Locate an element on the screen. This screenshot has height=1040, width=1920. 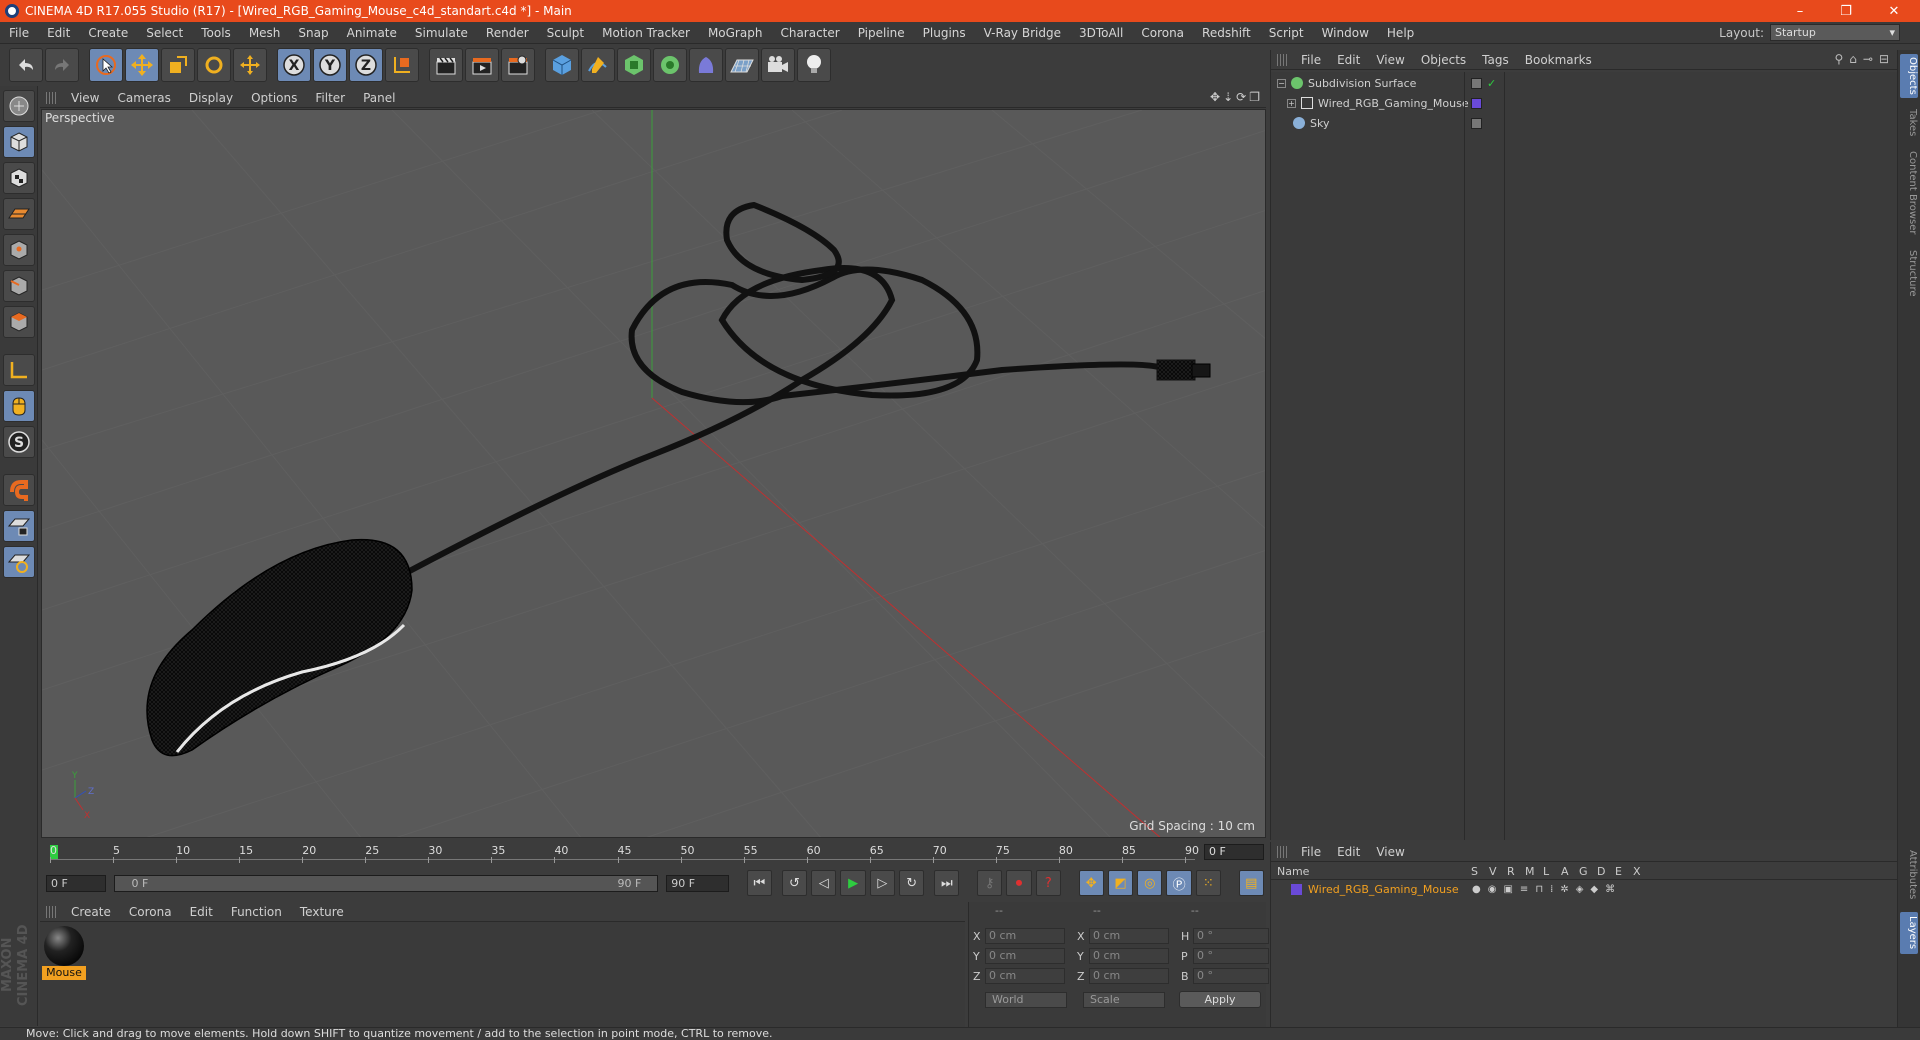
menu-redshift: Redshift is located at coordinates (1226, 33).